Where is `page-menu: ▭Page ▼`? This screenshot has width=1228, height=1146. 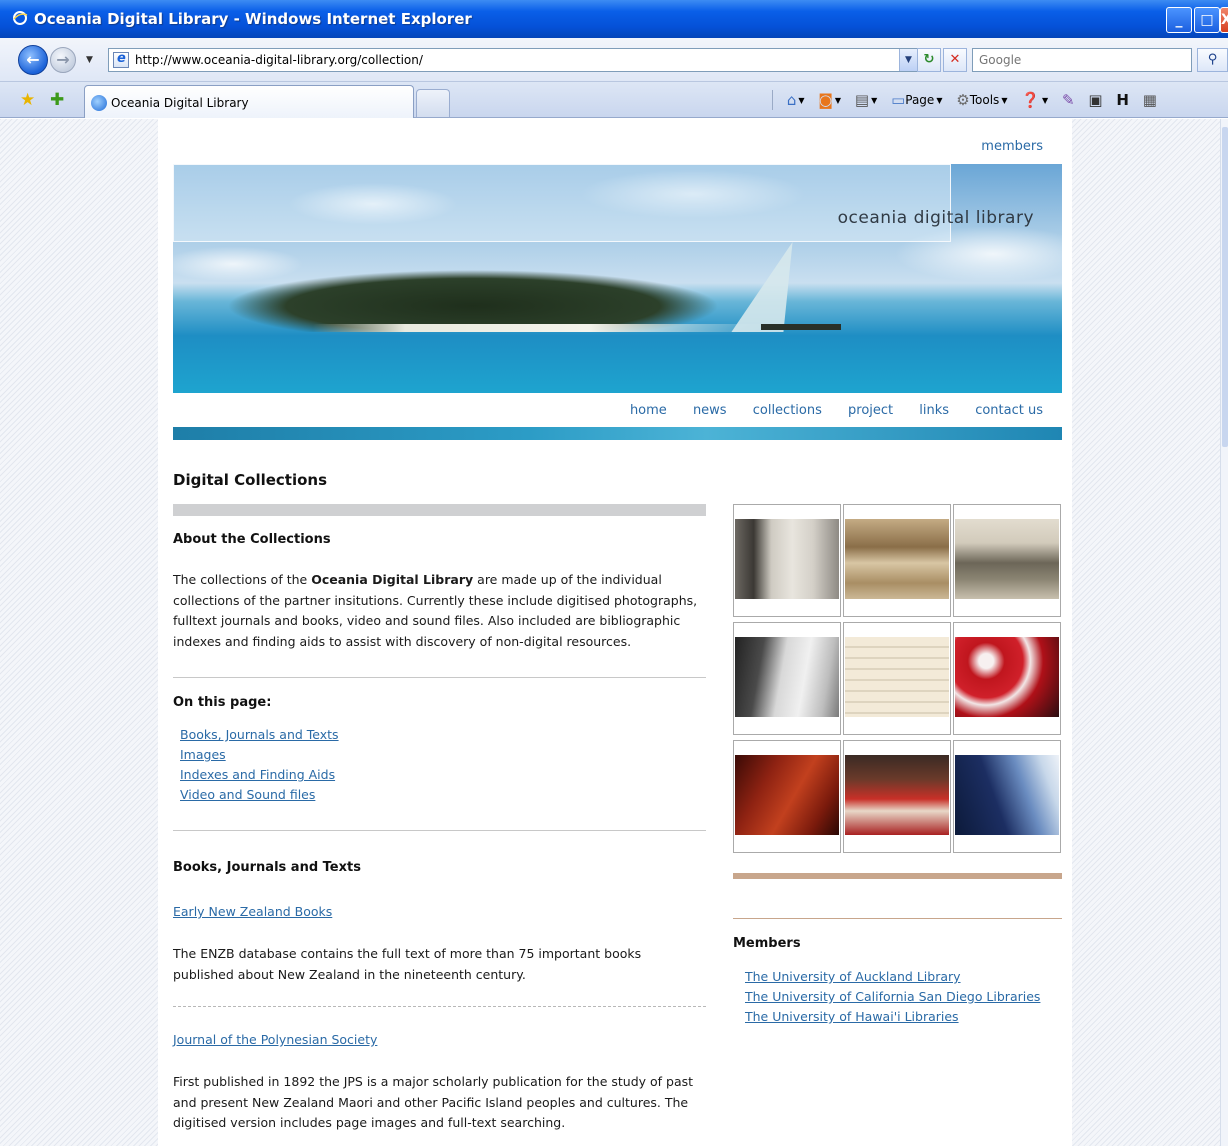
page-menu: ▭Page ▼ is located at coordinates (916, 100).